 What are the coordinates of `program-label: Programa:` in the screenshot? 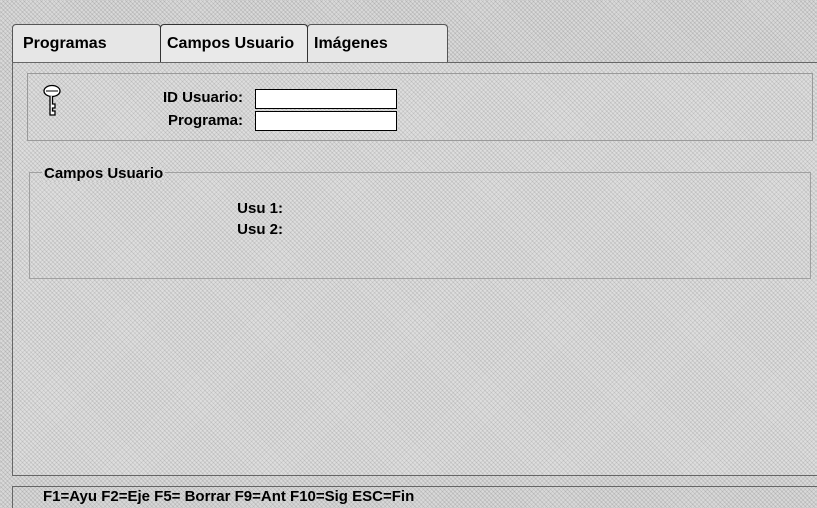 It's located at (205, 120).